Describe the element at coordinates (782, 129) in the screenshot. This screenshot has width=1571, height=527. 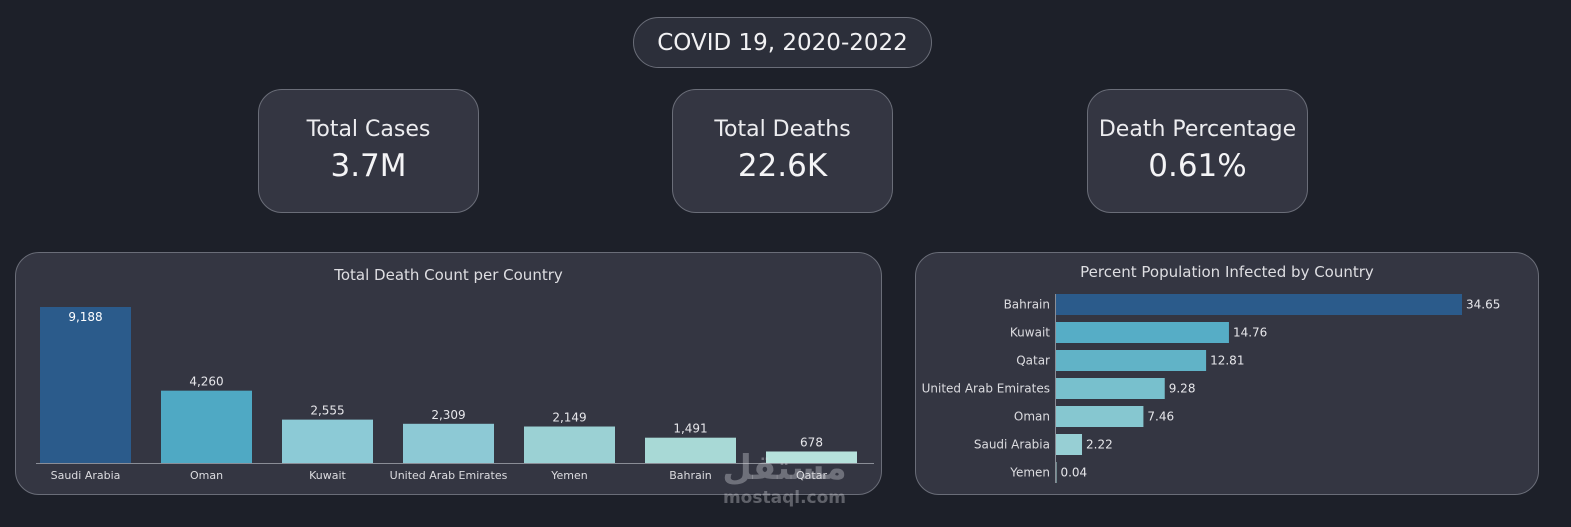
I see `kpi-total-deaths-label: Total Deaths` at that location.